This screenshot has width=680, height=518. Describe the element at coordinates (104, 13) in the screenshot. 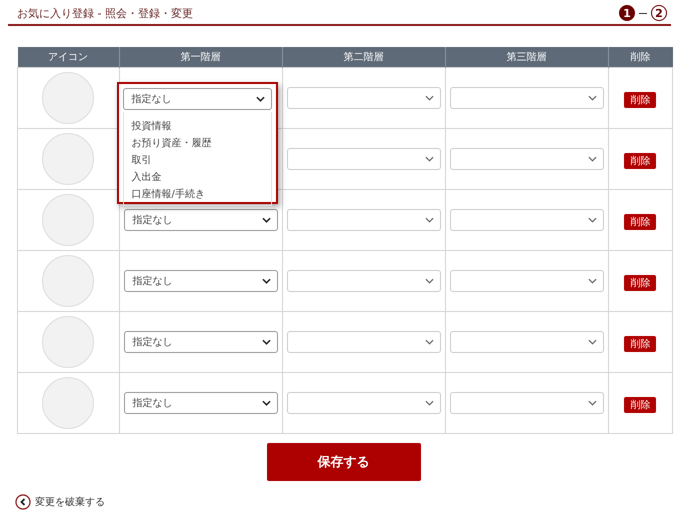

I see `page-title: お気に入り登録 - 照会・登録・変更` at that location.